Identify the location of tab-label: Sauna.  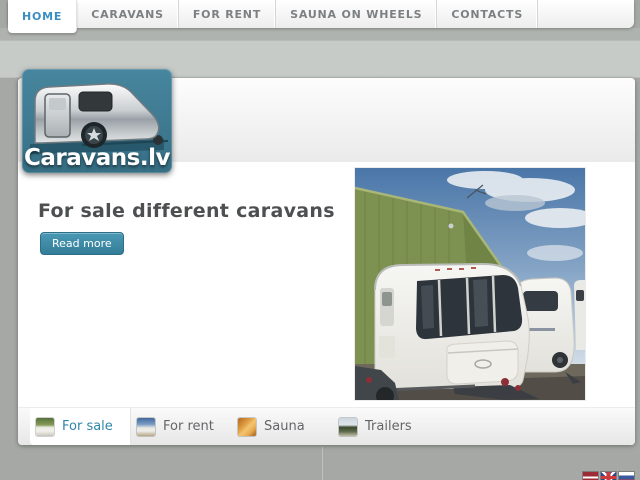
(284, 426).